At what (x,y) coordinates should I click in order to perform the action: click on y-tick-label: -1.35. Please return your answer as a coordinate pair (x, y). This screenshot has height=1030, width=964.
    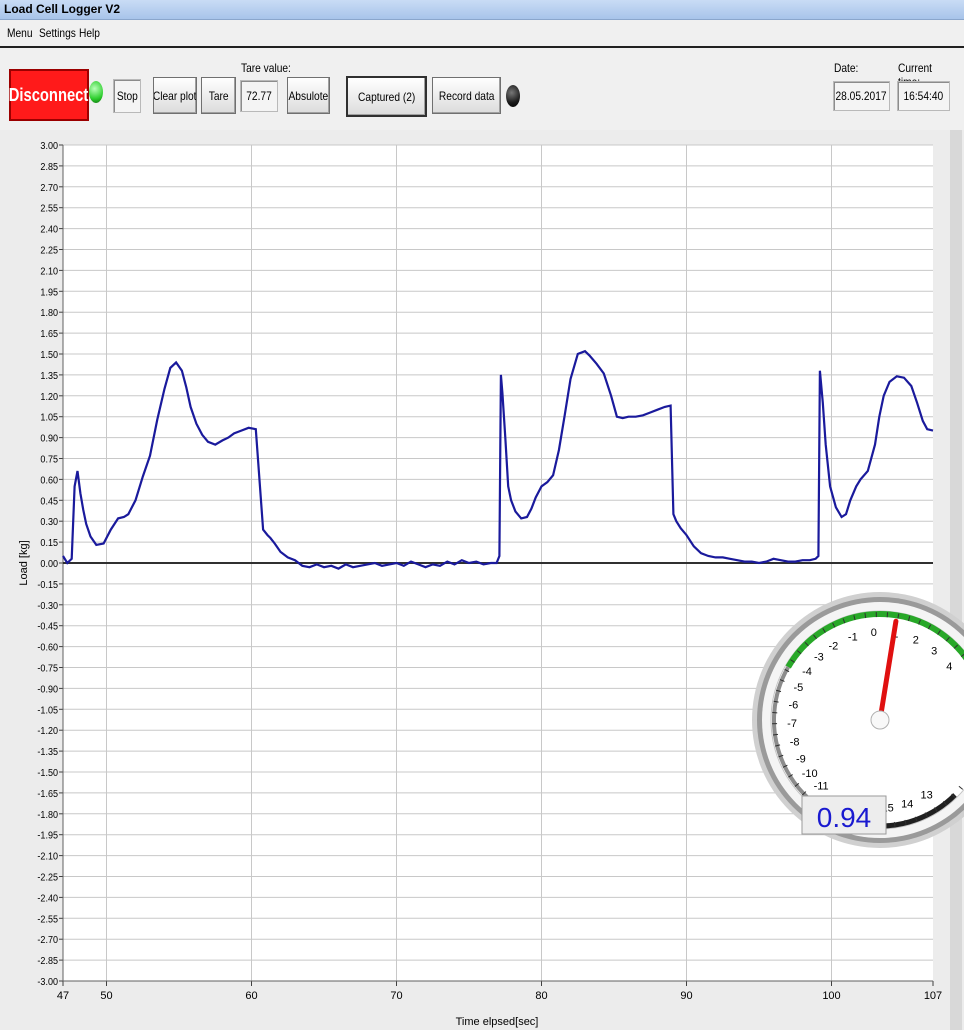
    Looking at the image, I should click on (47, 753).